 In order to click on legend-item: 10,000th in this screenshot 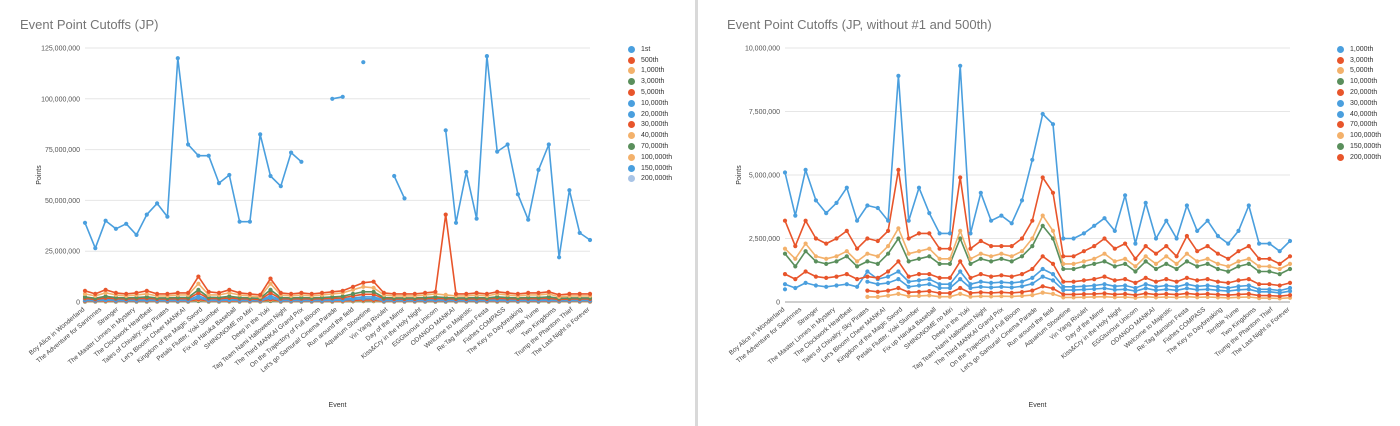, I will do `click(650, 103)`.